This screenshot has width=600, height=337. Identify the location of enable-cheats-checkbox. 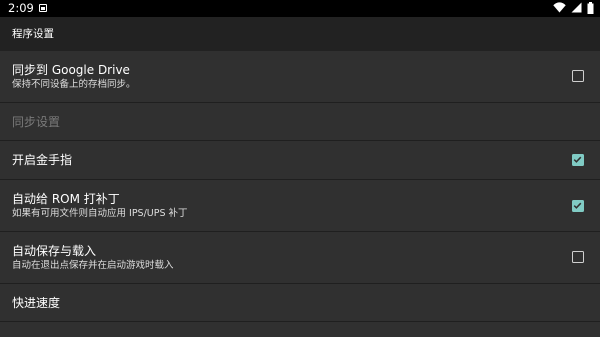
(578, 160).